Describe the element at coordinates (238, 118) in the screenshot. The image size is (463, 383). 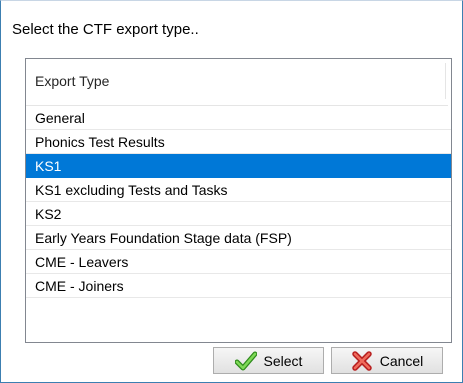
I see `list-item: General` at that location.